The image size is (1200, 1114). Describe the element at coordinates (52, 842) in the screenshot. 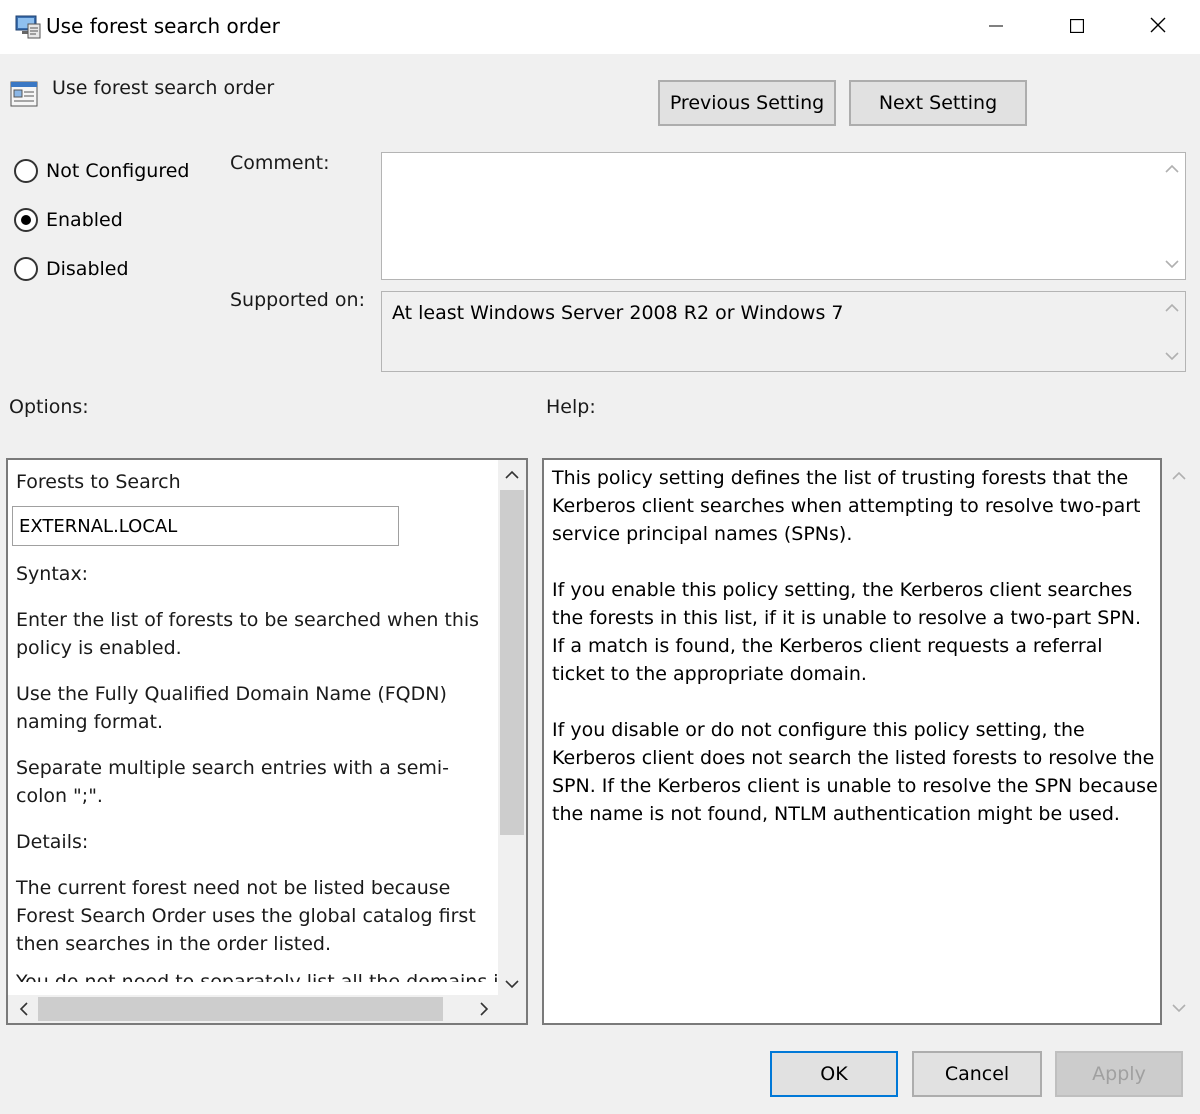

I see `details-label: Details:` at that location.